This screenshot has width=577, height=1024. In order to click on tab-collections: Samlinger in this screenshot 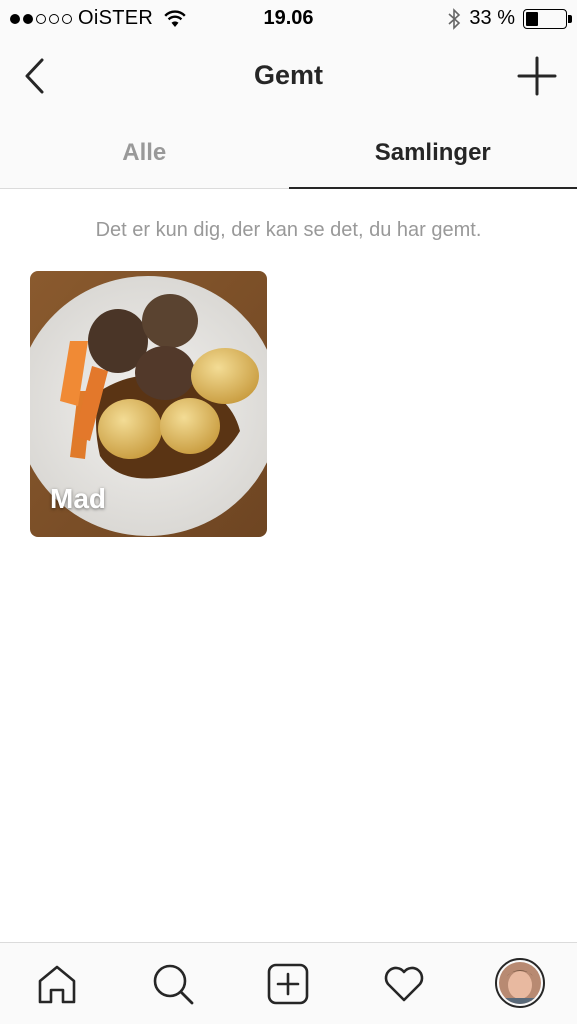, I will do `click(432, 151)`.